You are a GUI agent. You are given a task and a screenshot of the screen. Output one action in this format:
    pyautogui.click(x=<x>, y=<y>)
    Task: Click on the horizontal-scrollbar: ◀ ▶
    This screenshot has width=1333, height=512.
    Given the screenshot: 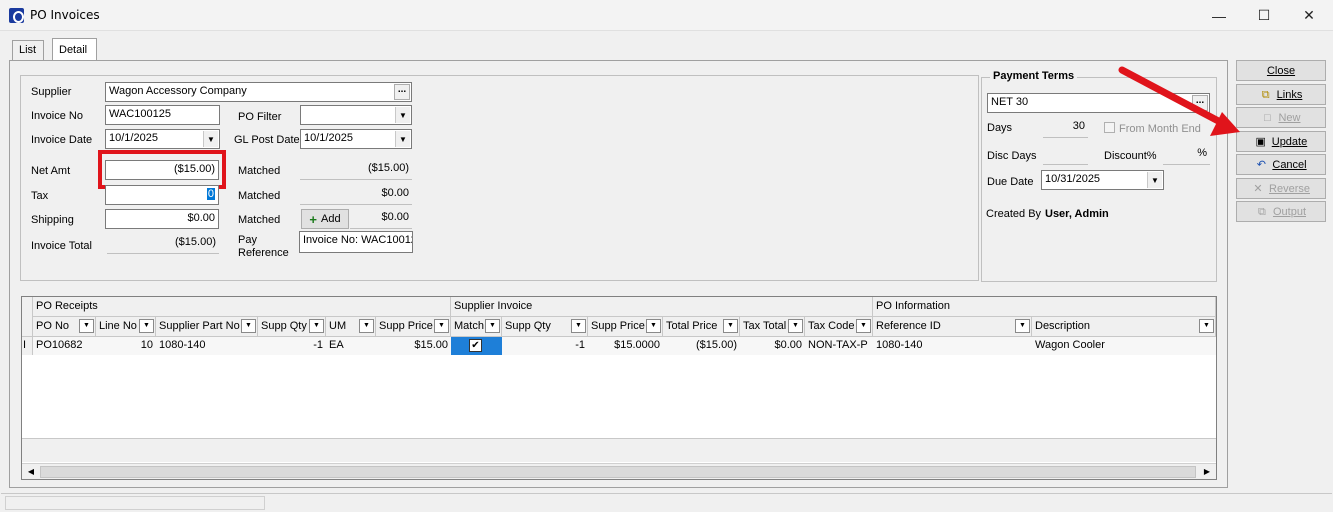 What is the action you would take?
    pyautogui.click(x=619, y=471)
    